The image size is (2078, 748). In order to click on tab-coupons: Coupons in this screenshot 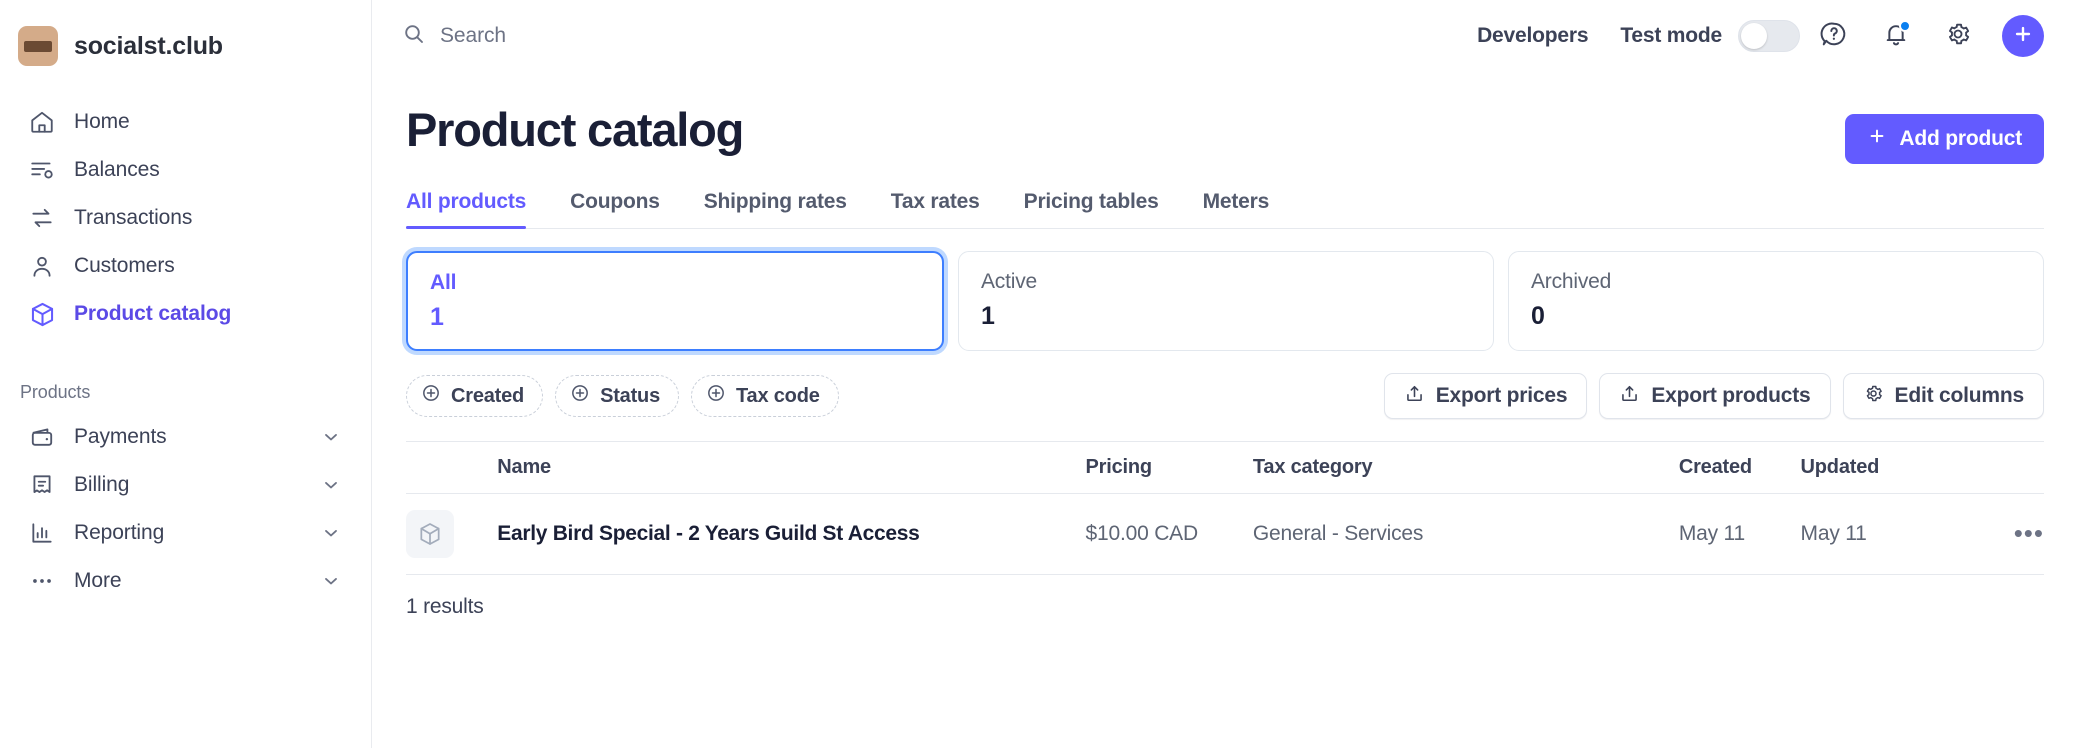, I will do `click(615, 209)`.